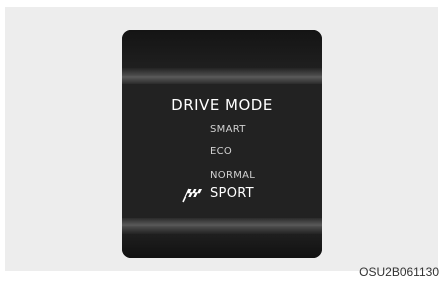 This screenshot has width=439, height=283. What do you see at coordinates (222, 246) in the screenshot?
I see `display-bottom-band` at bounding box center [222, 246].